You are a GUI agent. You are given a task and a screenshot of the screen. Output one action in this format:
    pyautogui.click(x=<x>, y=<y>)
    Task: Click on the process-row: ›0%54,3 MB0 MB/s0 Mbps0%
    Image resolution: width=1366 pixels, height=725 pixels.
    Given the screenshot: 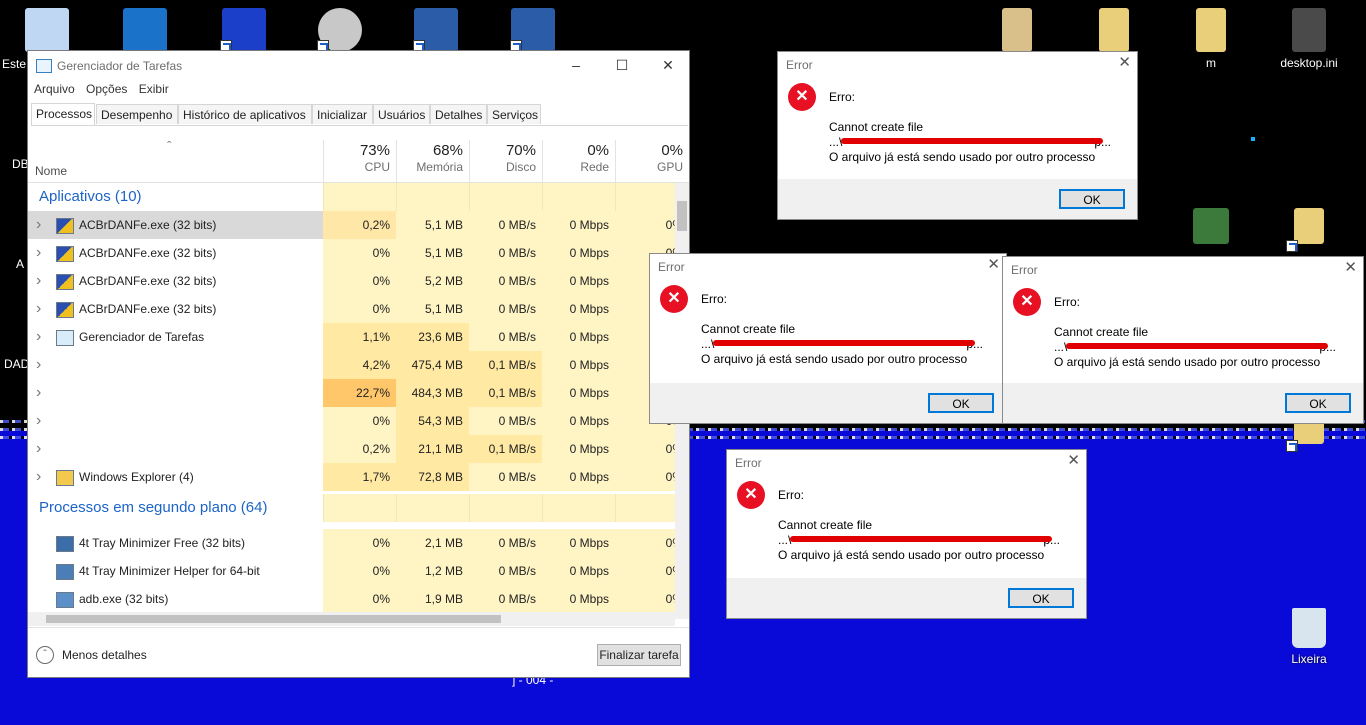 What is the action you would take?
    pyautogui.click(x=351, y=421)
    